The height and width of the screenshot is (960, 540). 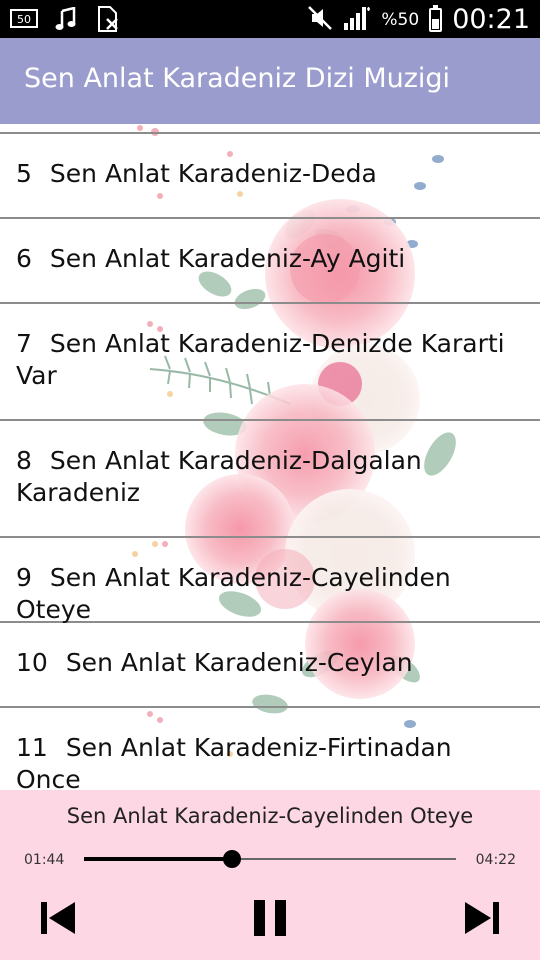 What do you see at coordinates (357, 20) in the screenshot?
I see `signal-icon` at bounding box center [357, 20].